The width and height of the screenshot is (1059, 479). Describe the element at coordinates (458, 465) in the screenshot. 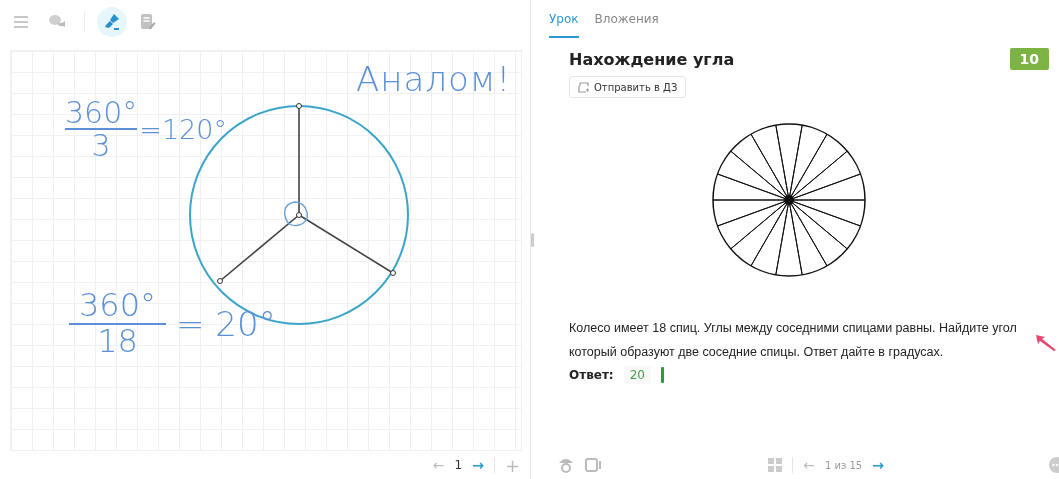

I see `page-number: 1` at that location.